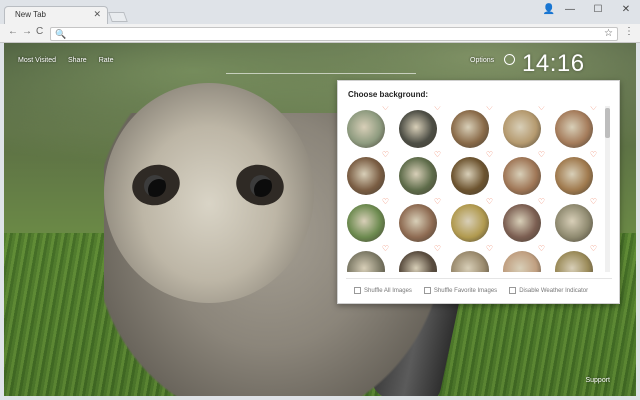 This screenshot has height=400, width=640. I want to click on support-link: Support, so click(597, 380).